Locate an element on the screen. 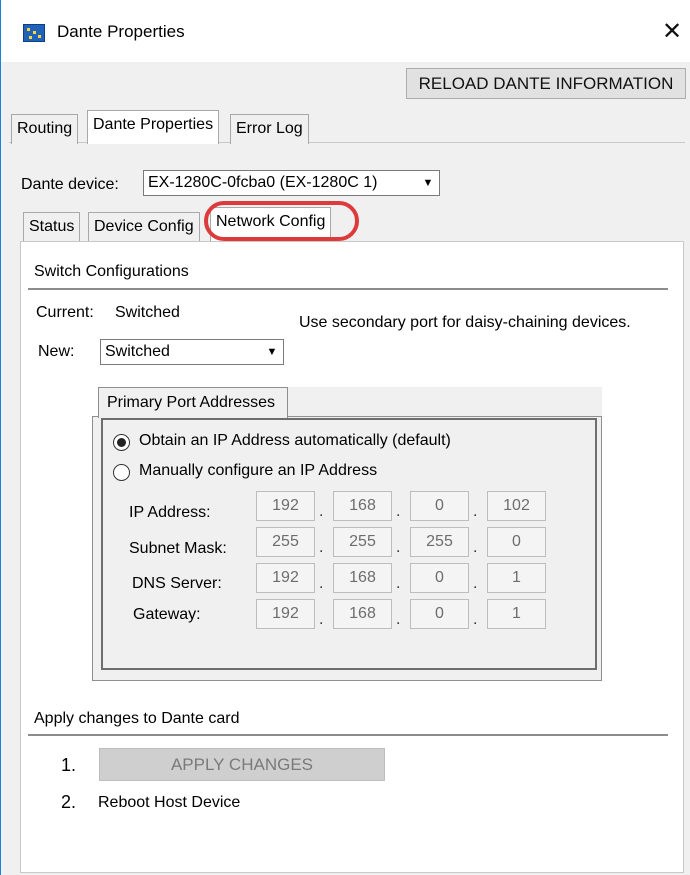 The image size is (690, 875). tab-error-log: Error Log is located at coordinates (269, 129).